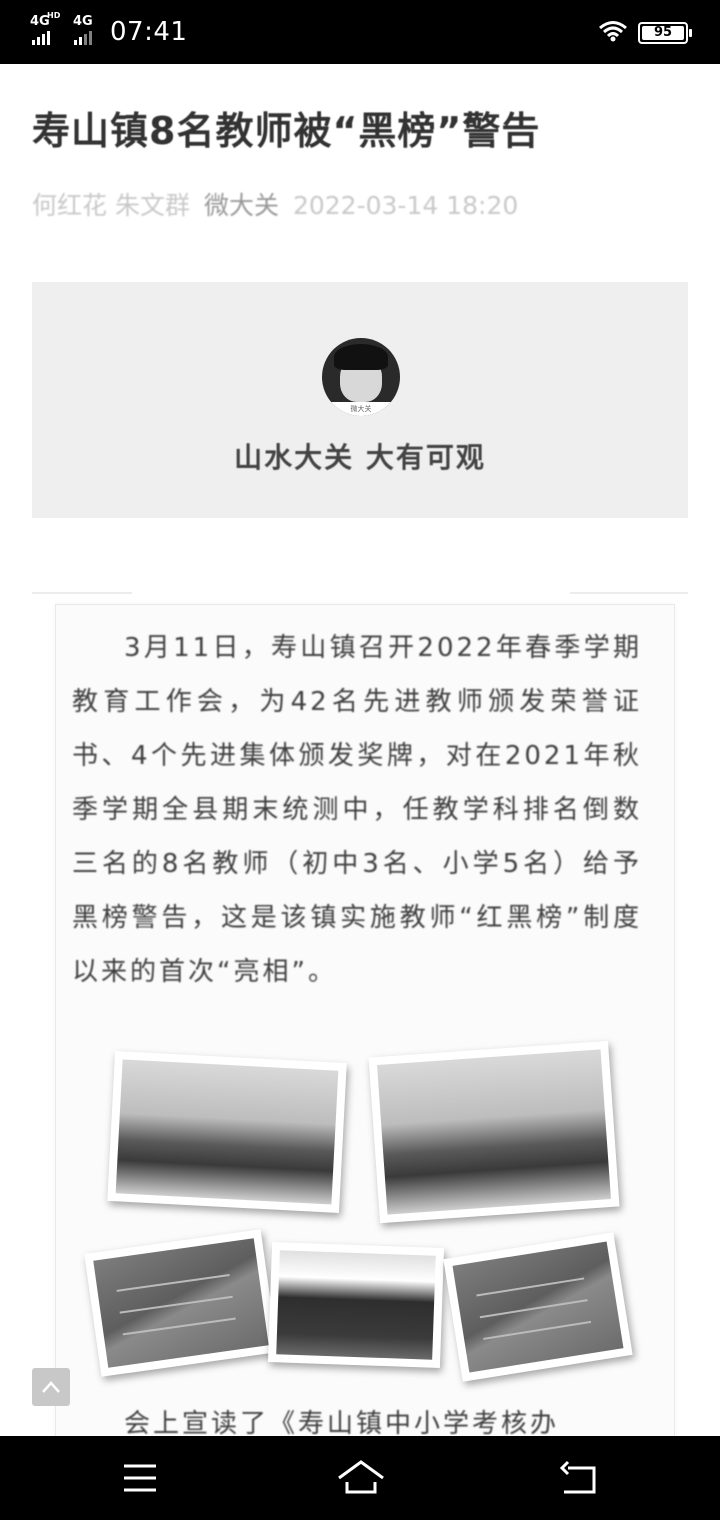 The width and height of the screenshot is (720, 1520). I want to click on back-to-top-button, so click(51, 1387).